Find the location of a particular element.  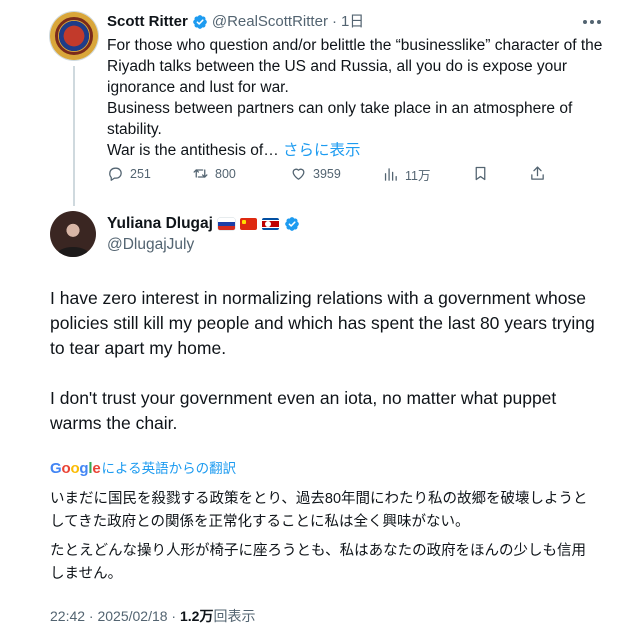

parent-author-handle: @RealScottRitter is located at coordinates (270, 22).